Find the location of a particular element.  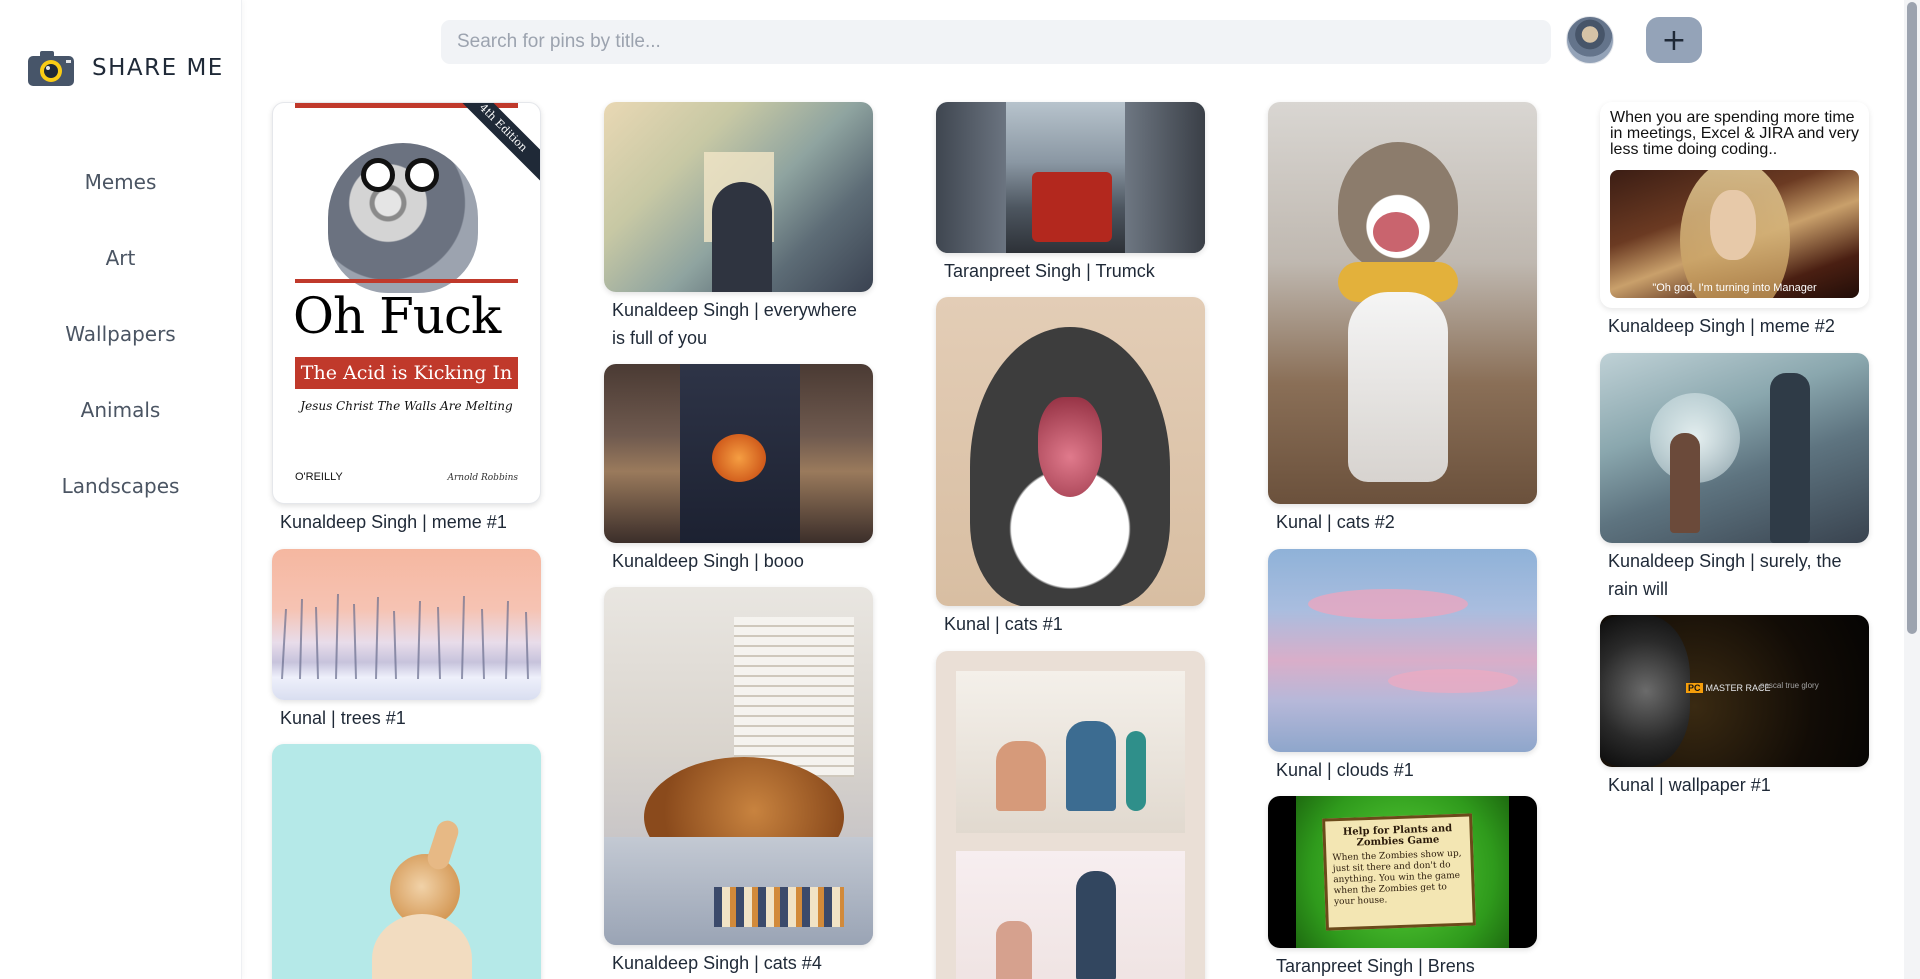

scrollbar-thumb is located at coordinates (1912, 318).